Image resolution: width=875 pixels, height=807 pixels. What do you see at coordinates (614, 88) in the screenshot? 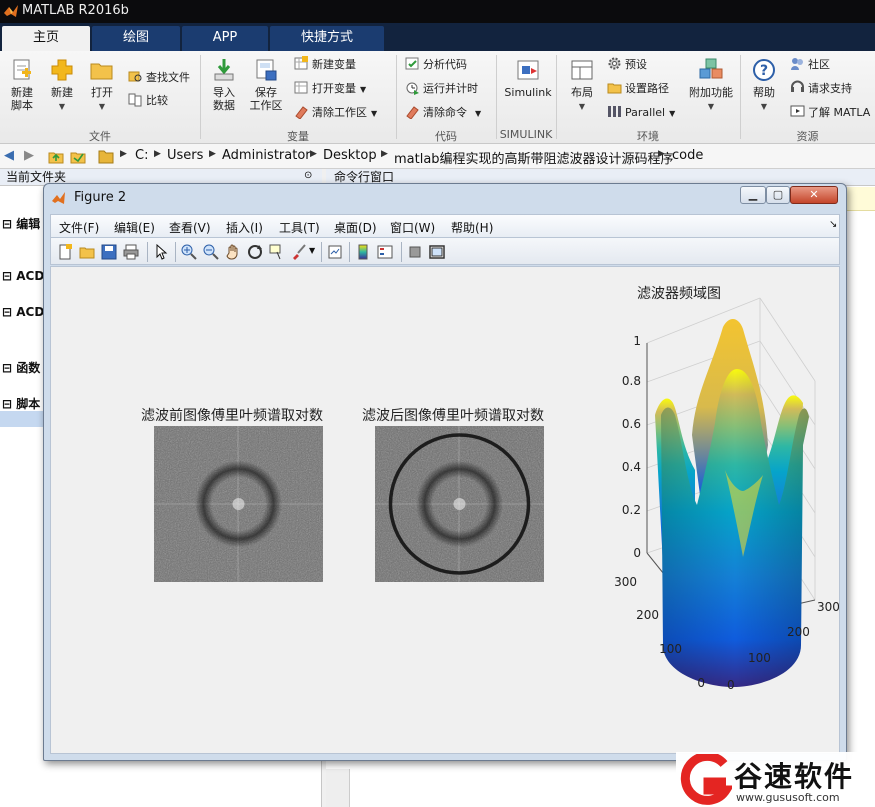
I see `folder-icon` at bounding box center [614, 88].